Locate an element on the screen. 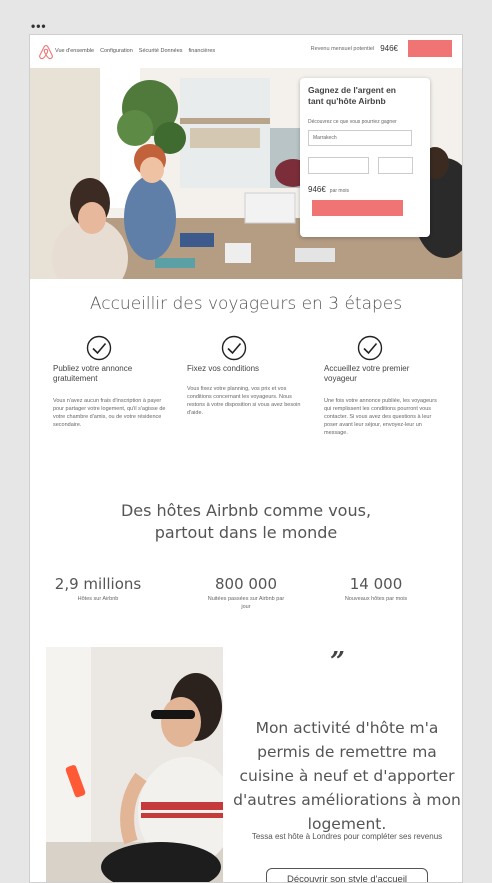 This screenshot has height=883, width=492. airbnb-logo-icon is located at coordinates (46, 52).